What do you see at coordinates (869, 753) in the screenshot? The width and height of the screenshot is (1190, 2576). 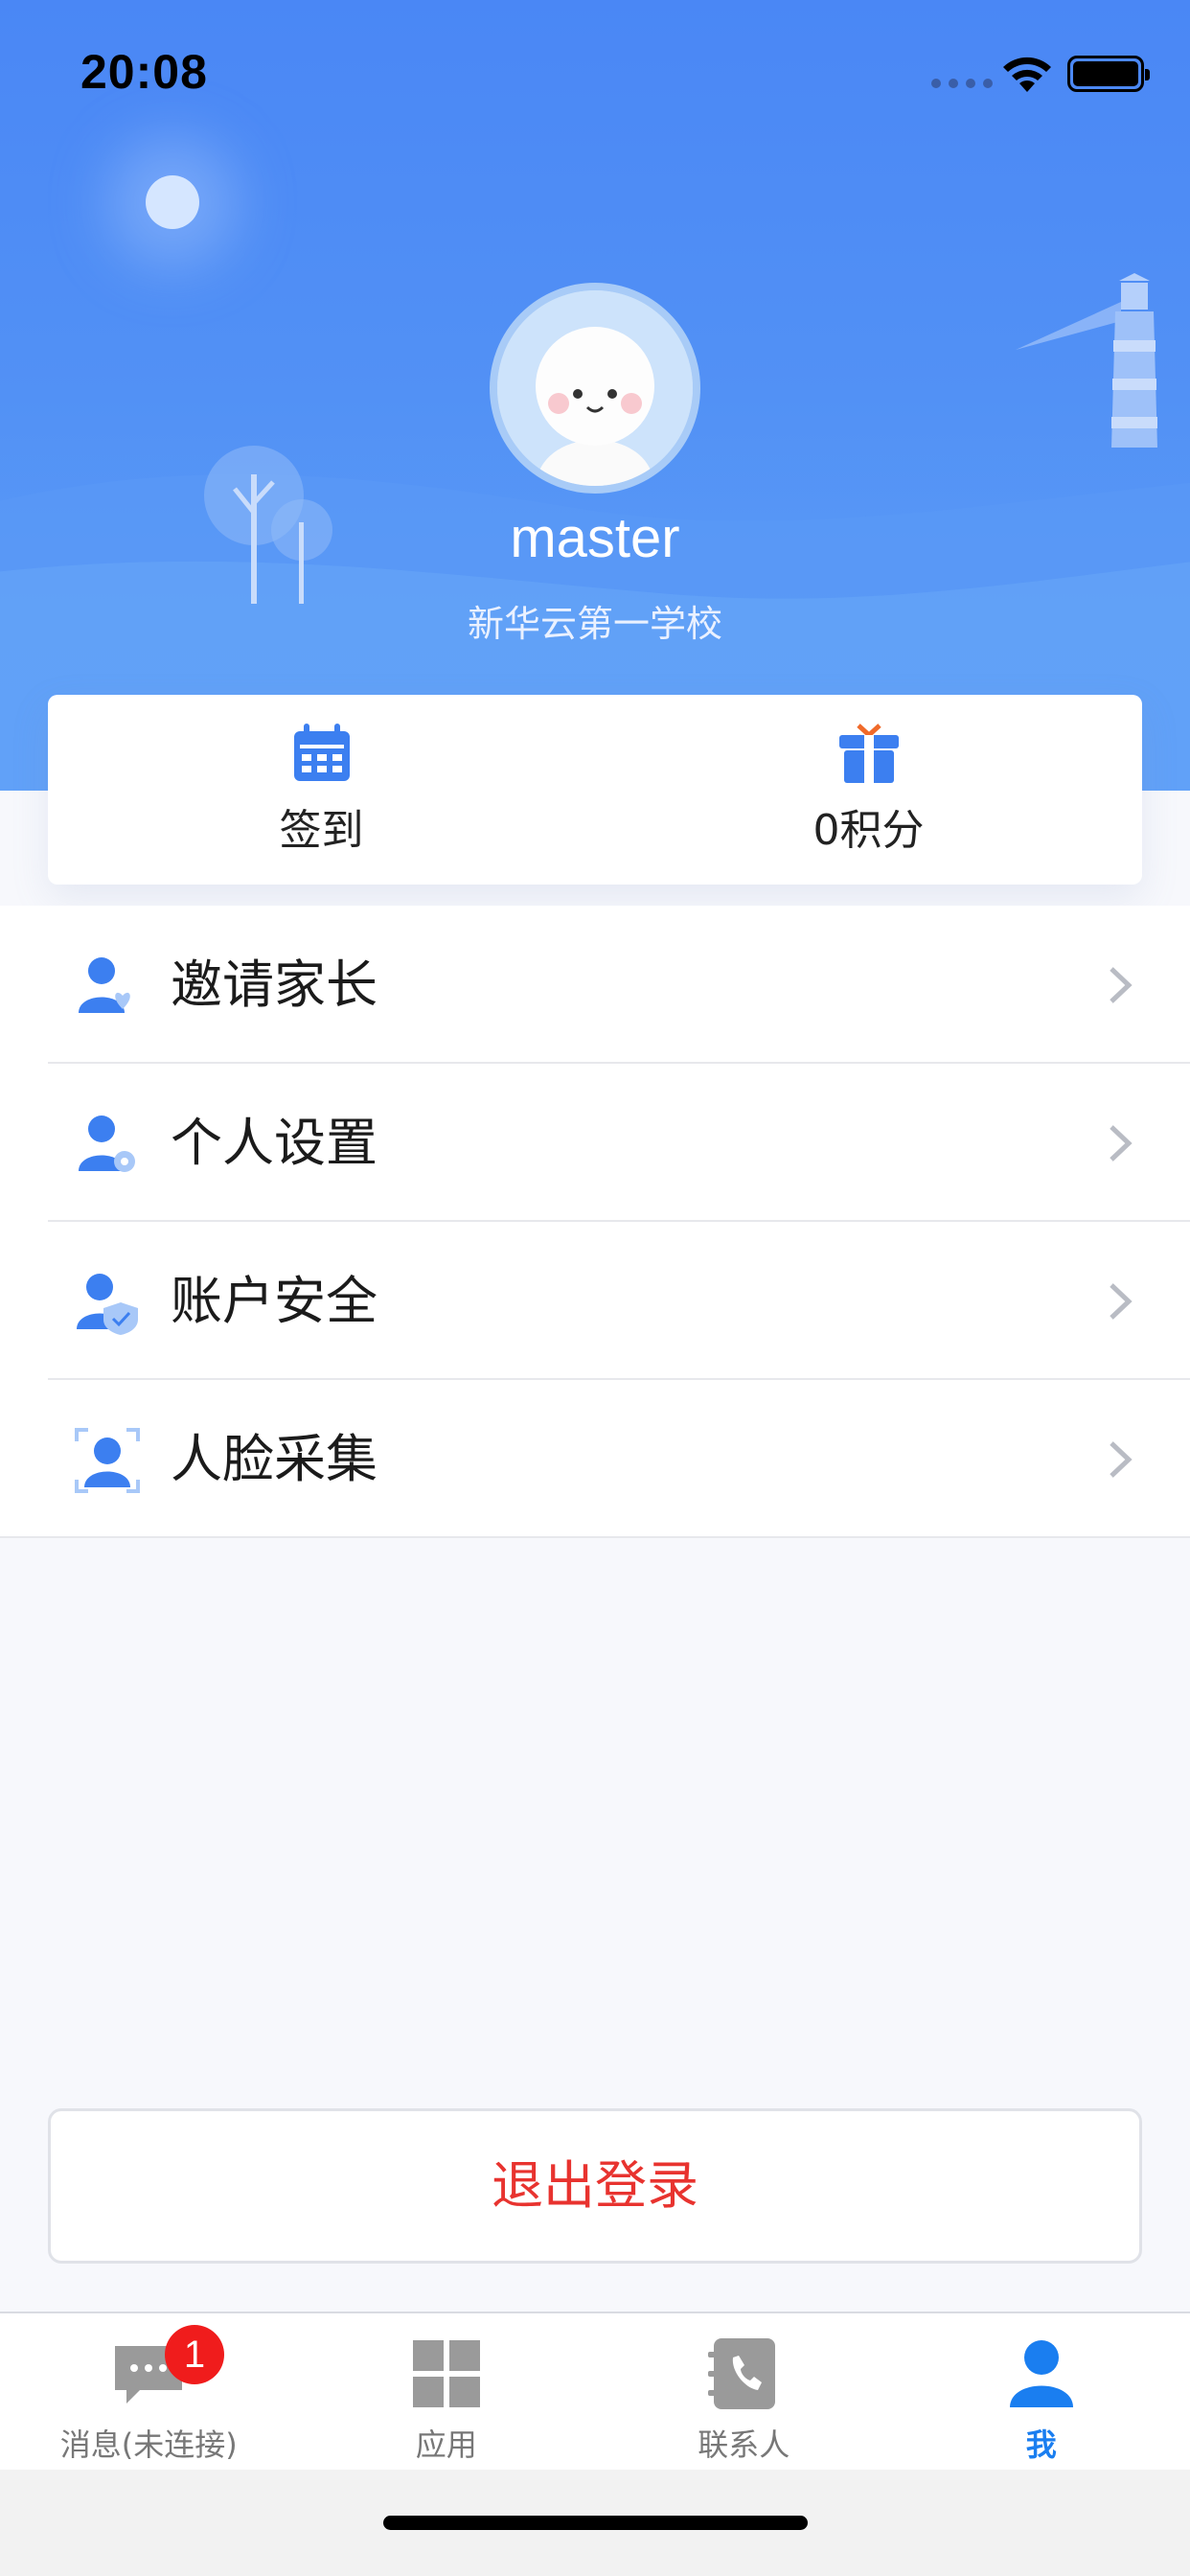 I see `gift-icon` at bounding box center [869, 753].